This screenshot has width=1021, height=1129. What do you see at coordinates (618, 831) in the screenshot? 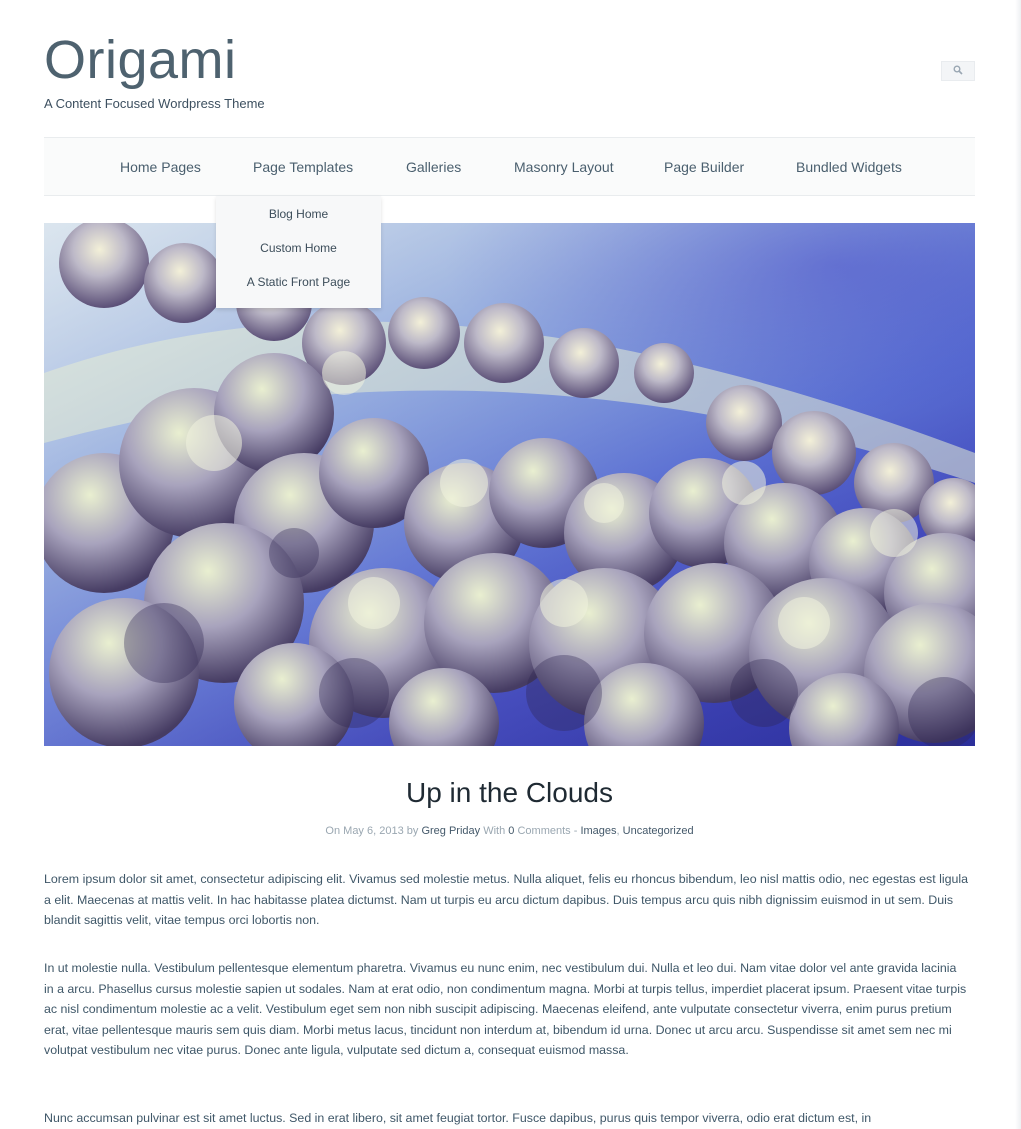
I see `meta-comma: ,` at bounding box center [618, 831].